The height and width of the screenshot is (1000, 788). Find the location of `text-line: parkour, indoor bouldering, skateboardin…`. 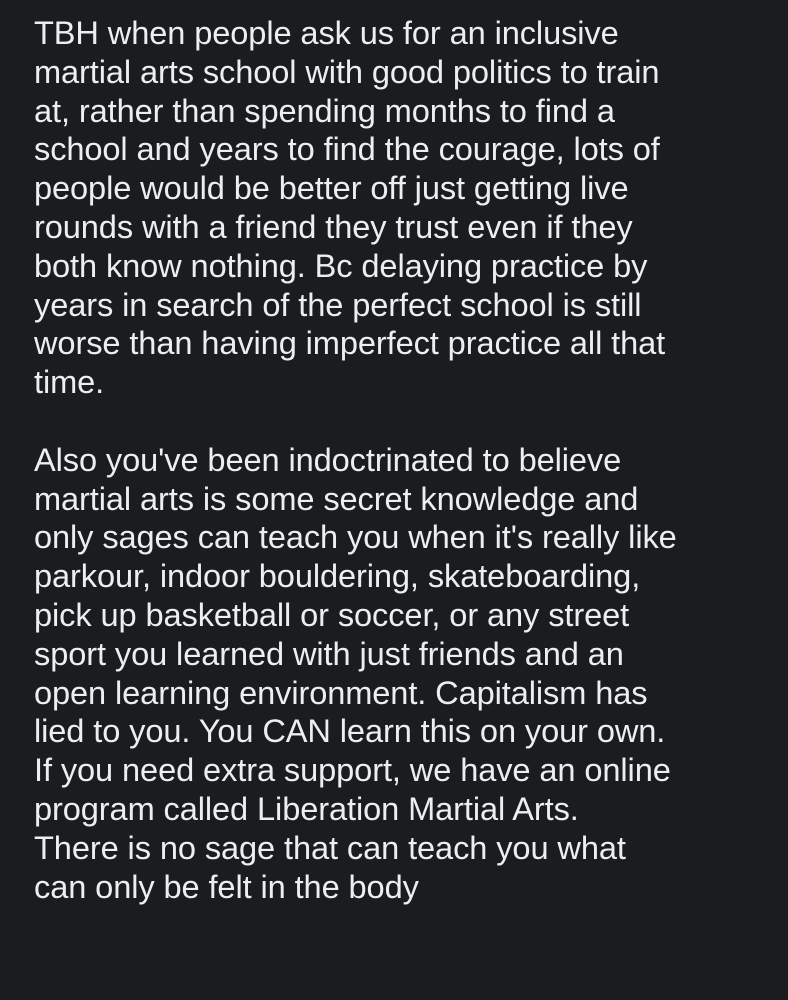

text-line: parkour, indoor bouldering, skateboardin… is located at coordinates (337, 576).